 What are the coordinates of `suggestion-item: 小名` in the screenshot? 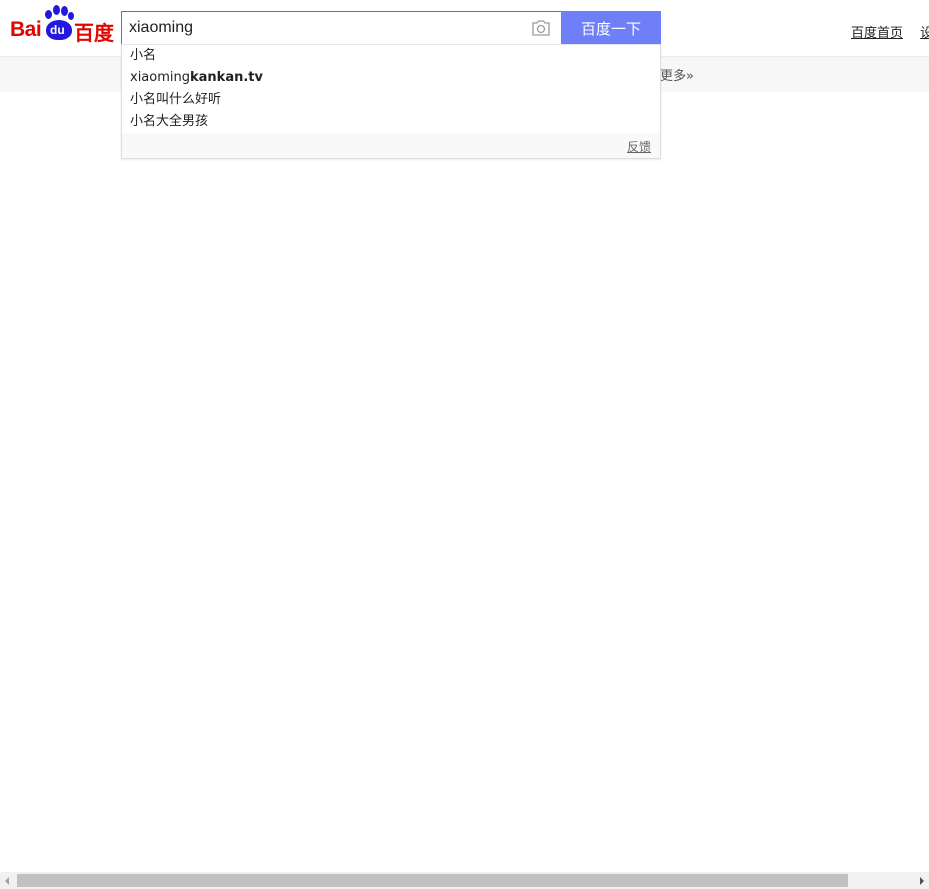 It's located at (391, 56).